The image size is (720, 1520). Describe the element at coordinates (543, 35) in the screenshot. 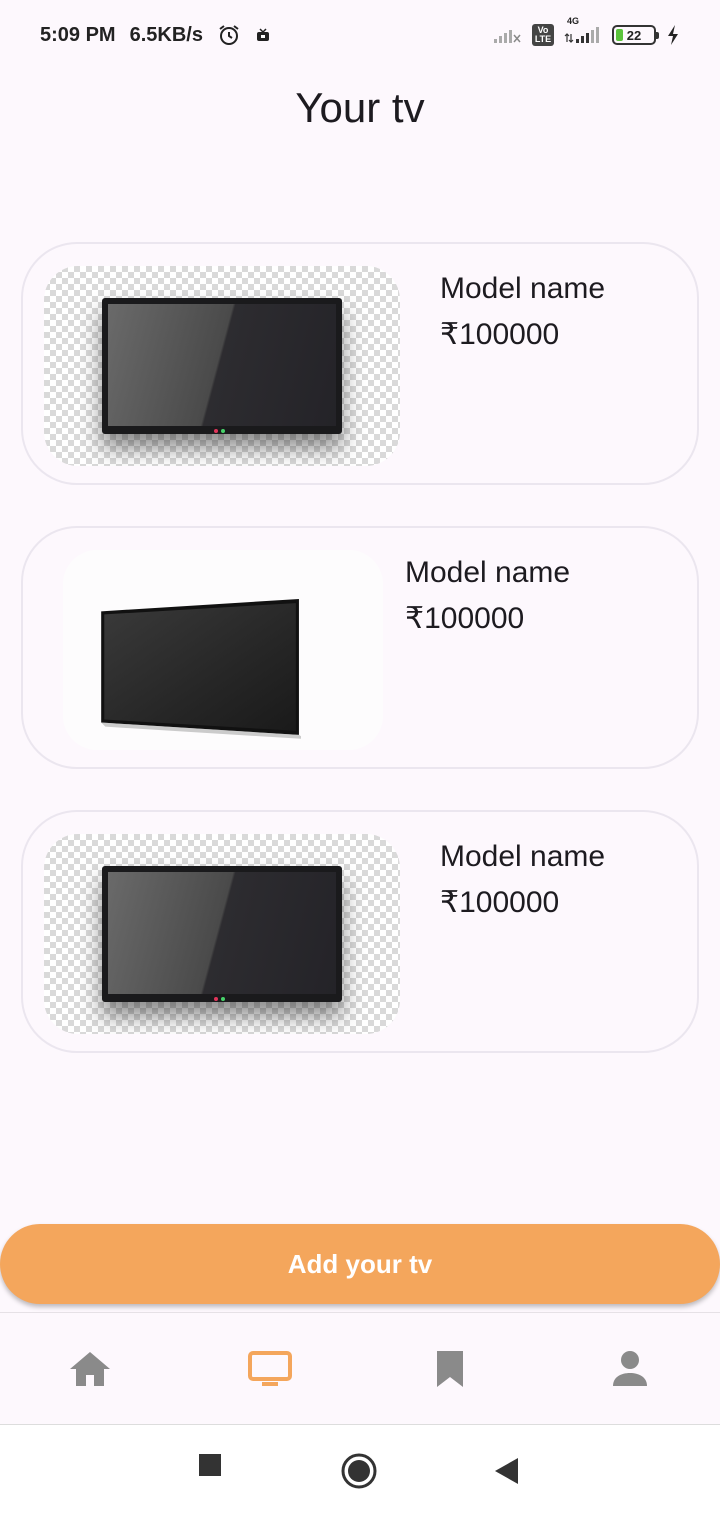

I see `volte-icon: Vo LTE` at that location.